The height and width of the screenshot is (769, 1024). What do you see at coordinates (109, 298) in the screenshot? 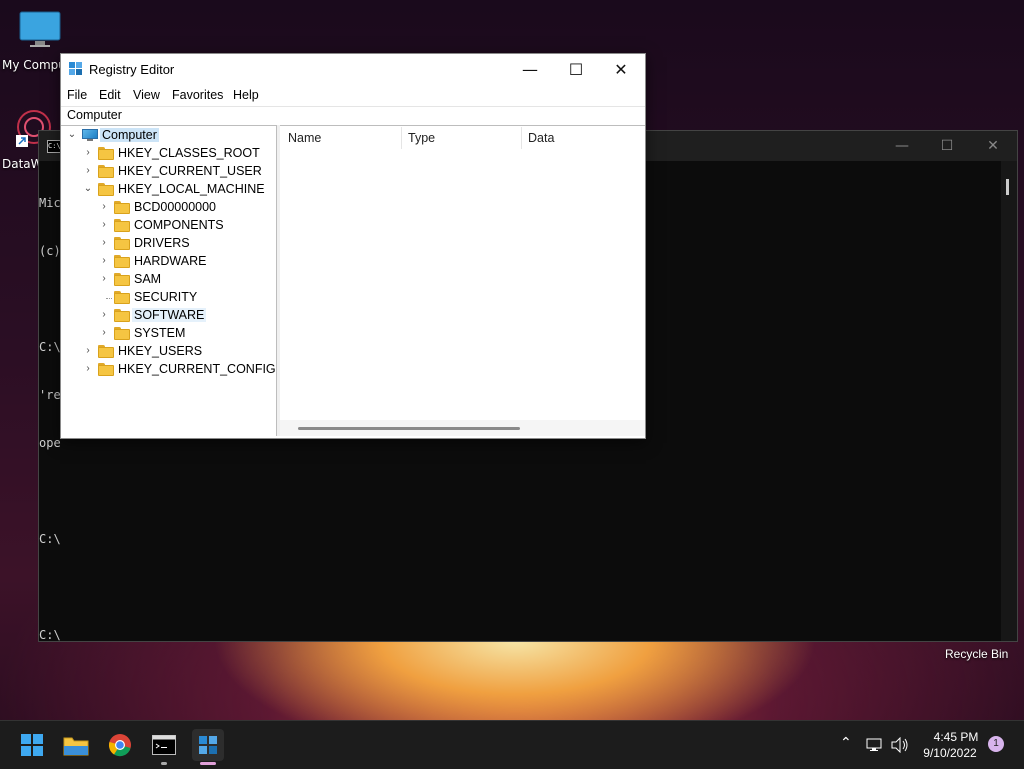
I see `tree-connector` at bounding box center [109, 298].